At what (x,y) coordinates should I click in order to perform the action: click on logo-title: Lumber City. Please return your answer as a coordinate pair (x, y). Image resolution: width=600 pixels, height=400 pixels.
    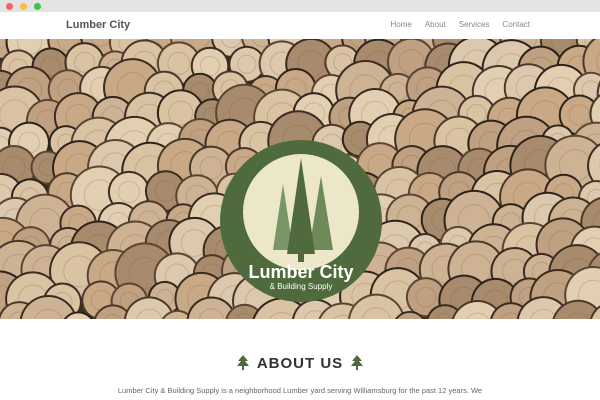
    Looking at the image, I should click on (301, 272).